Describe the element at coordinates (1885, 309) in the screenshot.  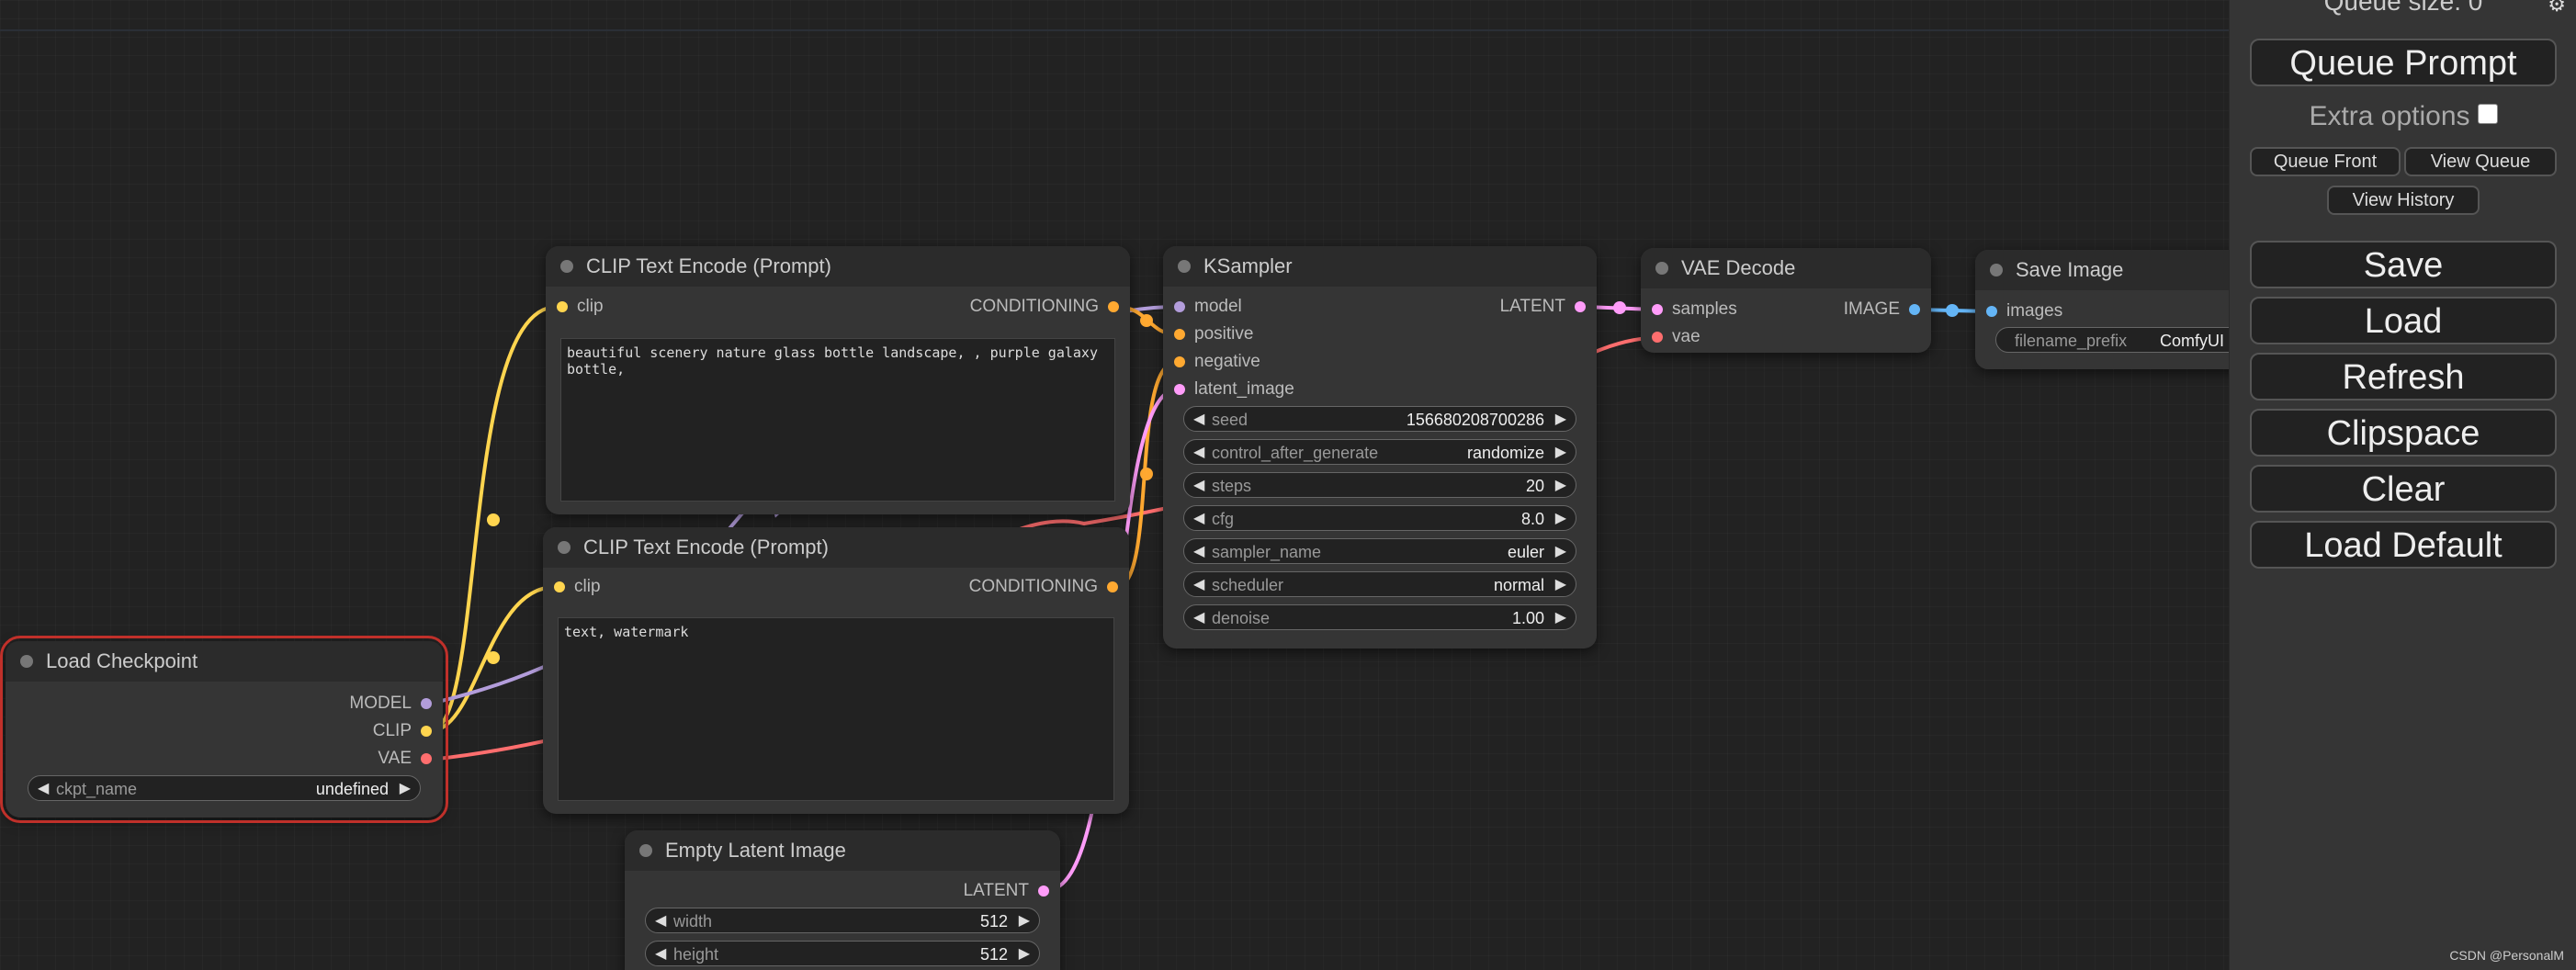
I see `output-slot-image: IMAGE` at that location.